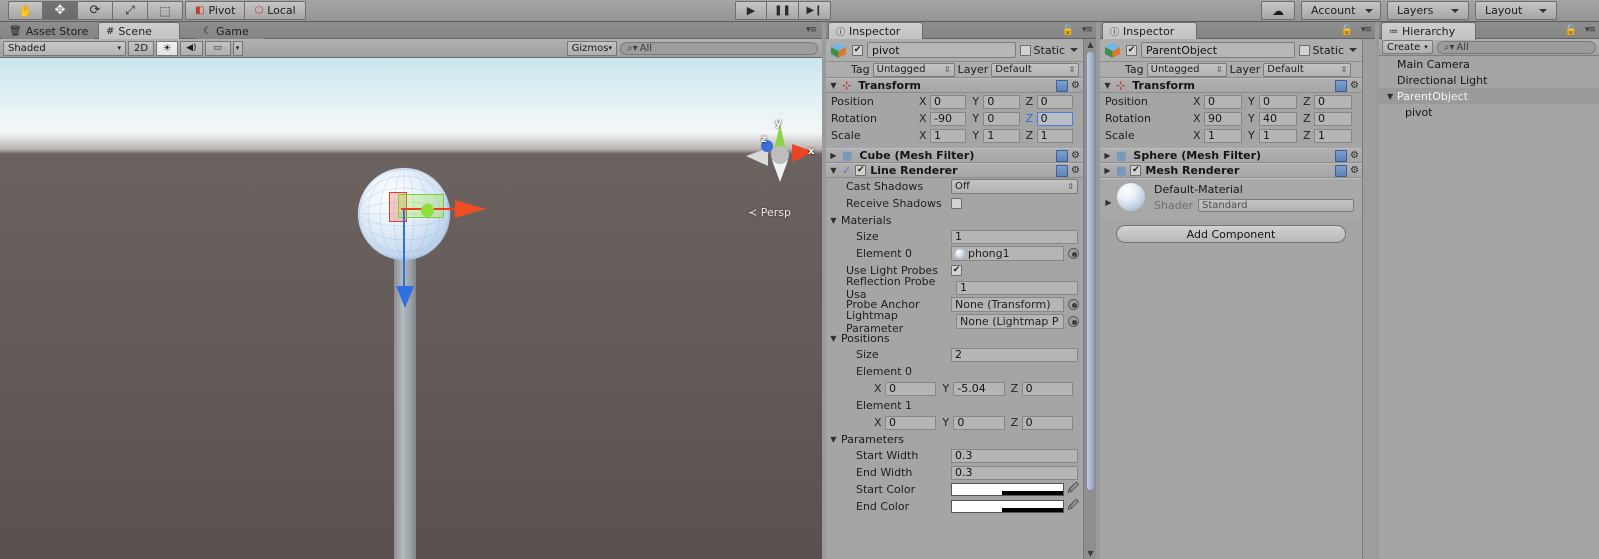  What do you see at coordinates (1131, 50) in the screenshot?
I see `object-enabled-checkbox` at bounding box center [1131, 50].